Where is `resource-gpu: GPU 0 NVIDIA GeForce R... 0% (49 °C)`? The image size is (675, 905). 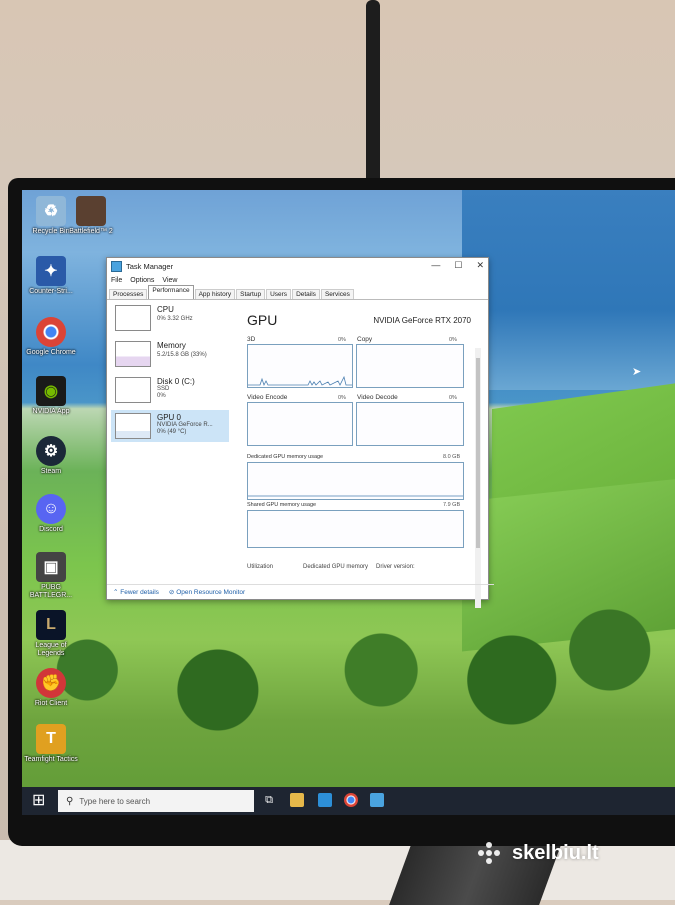
resource-gpu: GPU 0 NVIDIA GeForce R... 0% (49 °C) is located at coordinates (170, 426).